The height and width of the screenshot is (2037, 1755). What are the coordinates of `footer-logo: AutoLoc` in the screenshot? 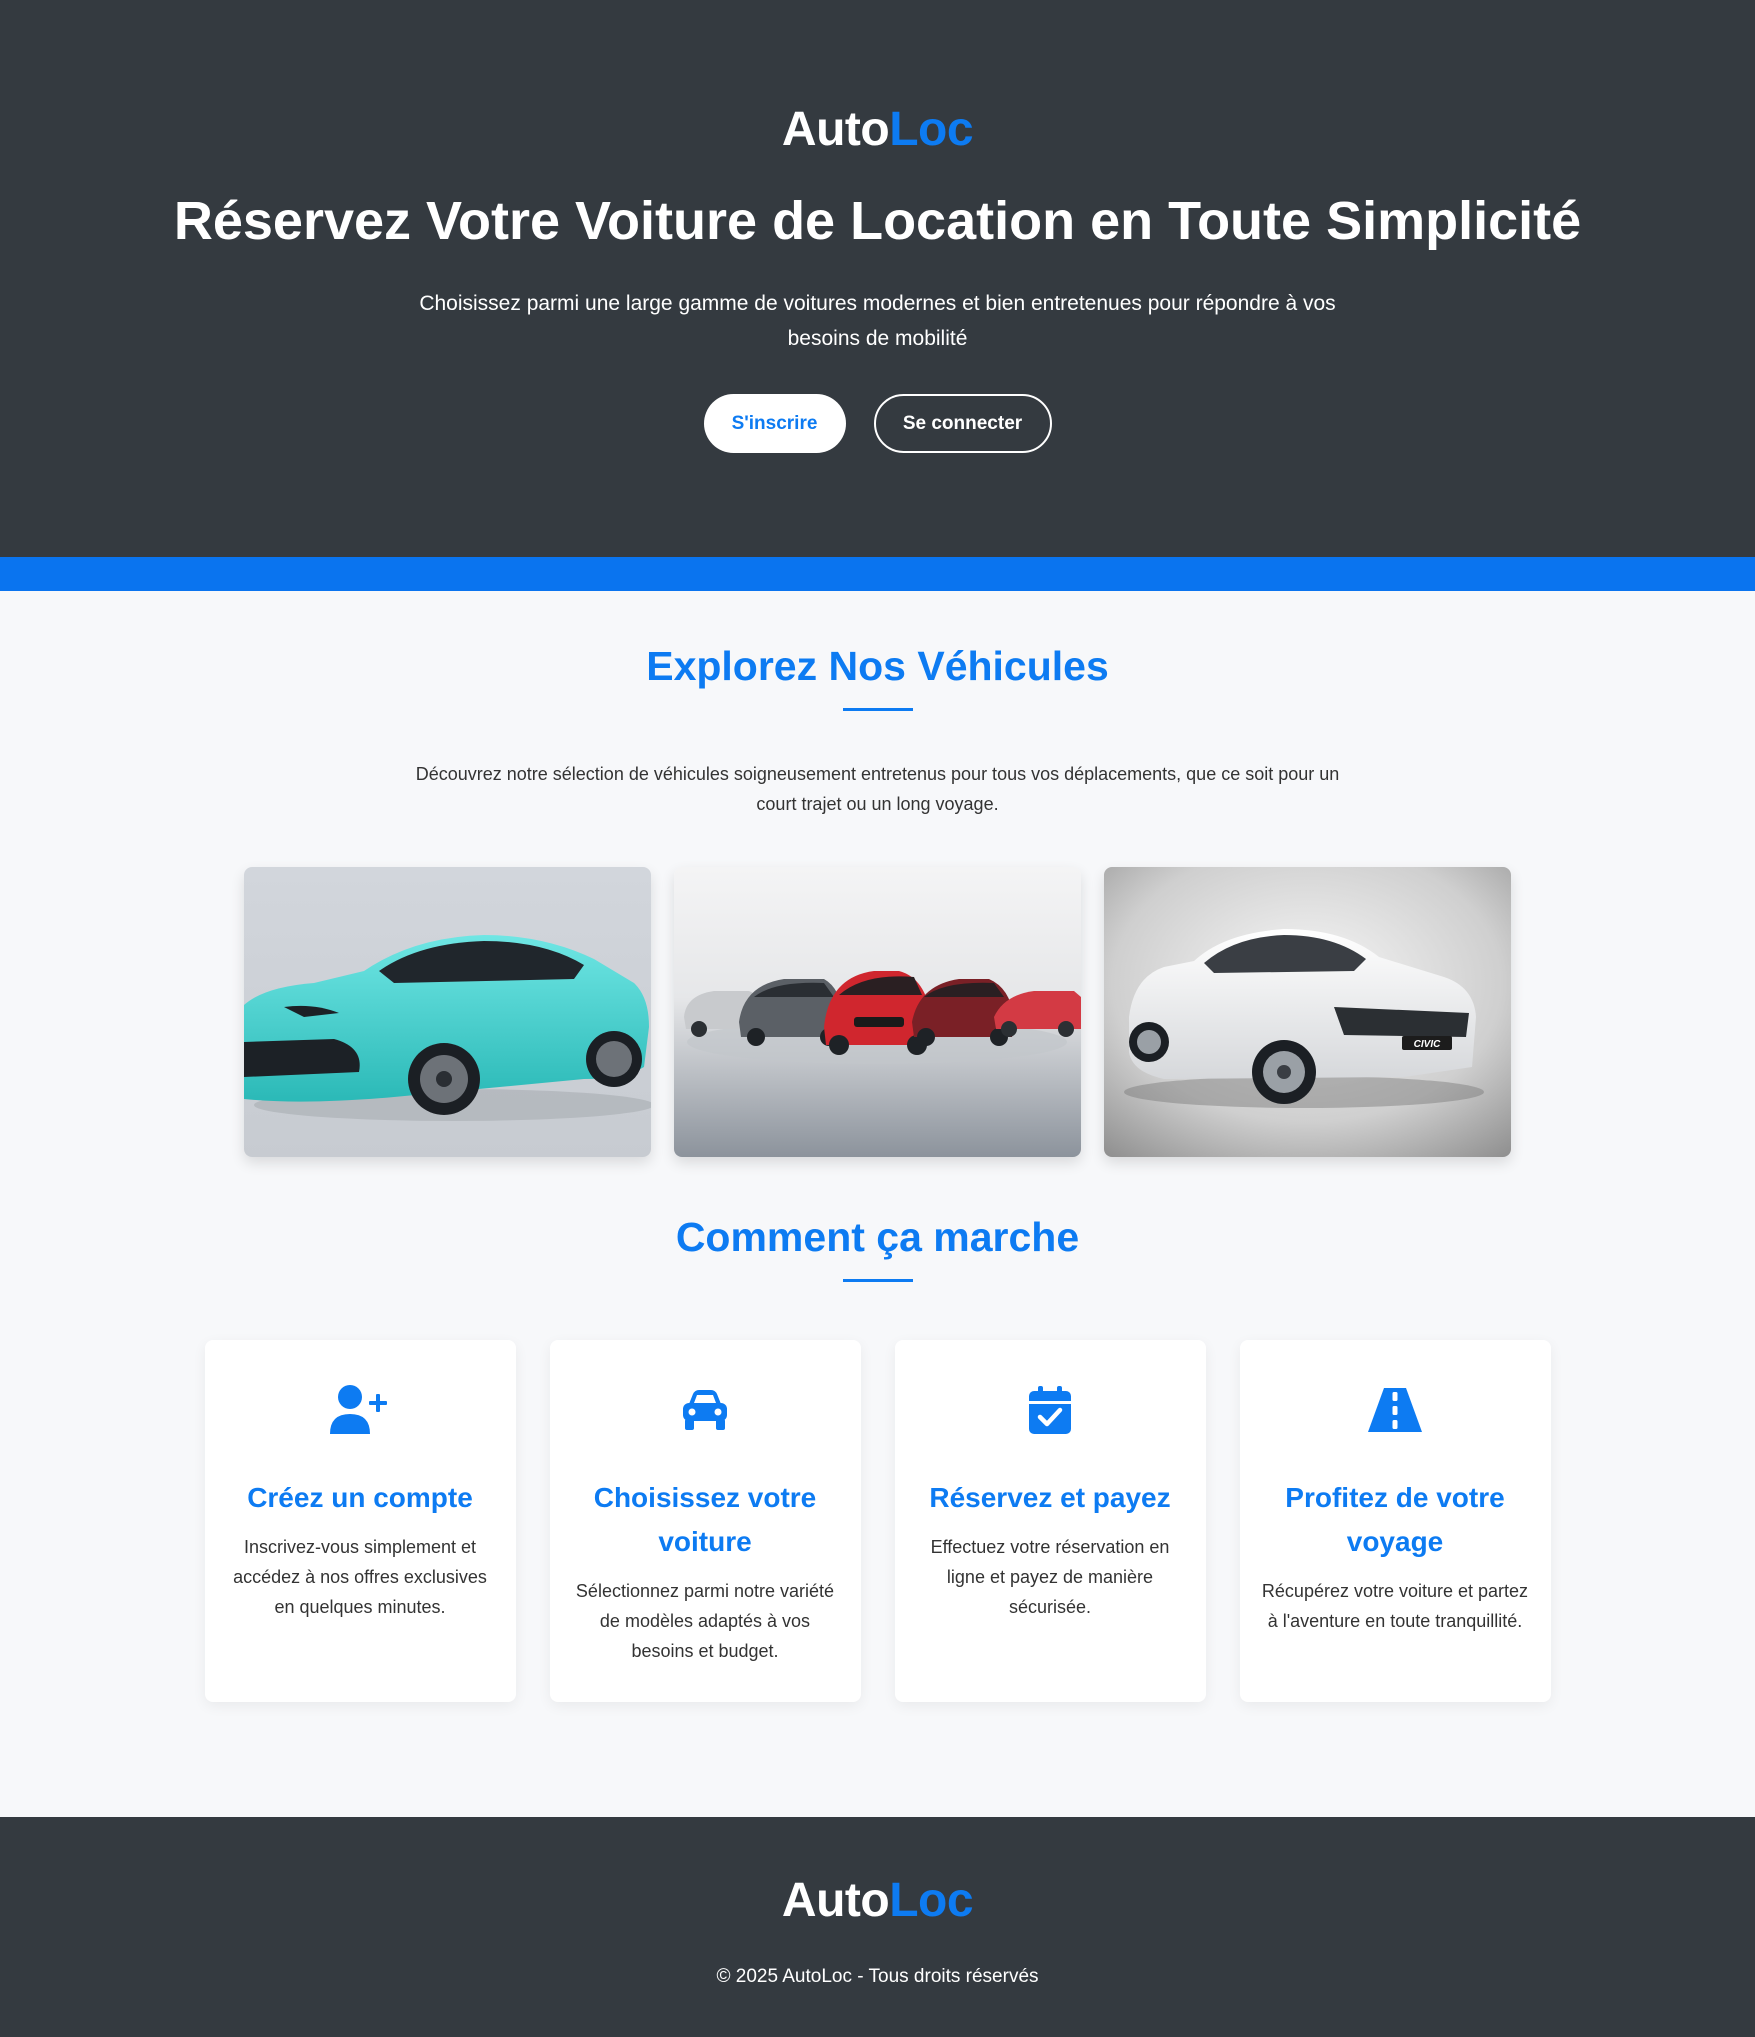 It's located at (877, 1874).